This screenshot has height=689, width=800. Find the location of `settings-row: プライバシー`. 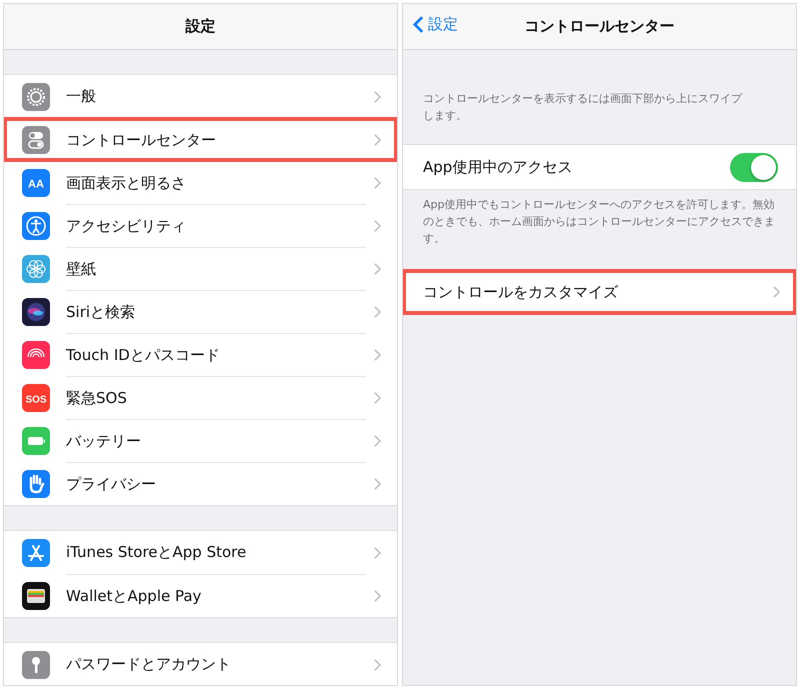

settings-row: プライバシー is located at coordinates (200, 483).